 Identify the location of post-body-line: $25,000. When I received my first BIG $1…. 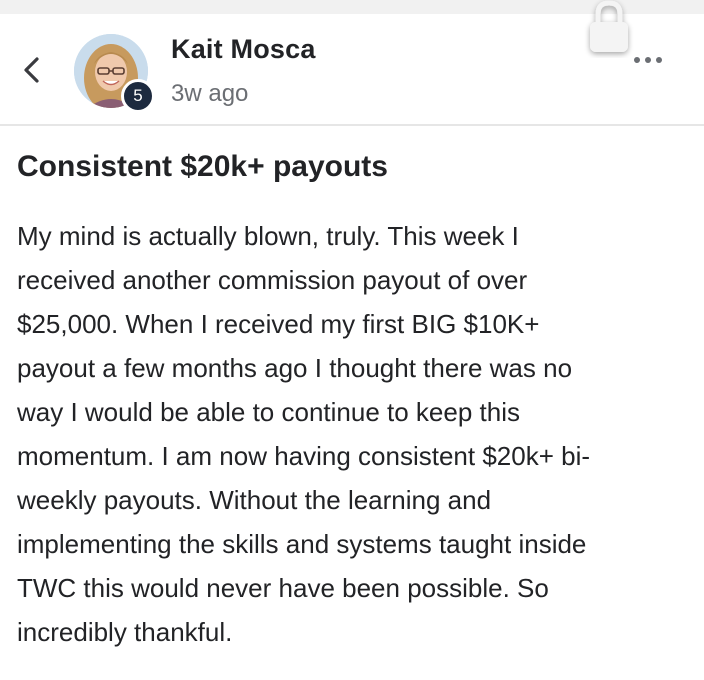
(278, 324).